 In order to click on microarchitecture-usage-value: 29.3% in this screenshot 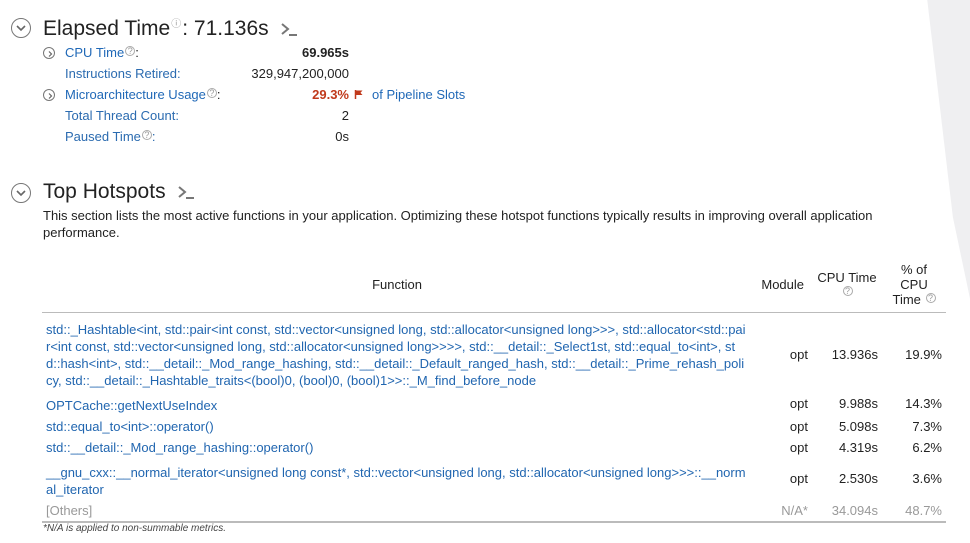, I will do `click(330, 94)`.